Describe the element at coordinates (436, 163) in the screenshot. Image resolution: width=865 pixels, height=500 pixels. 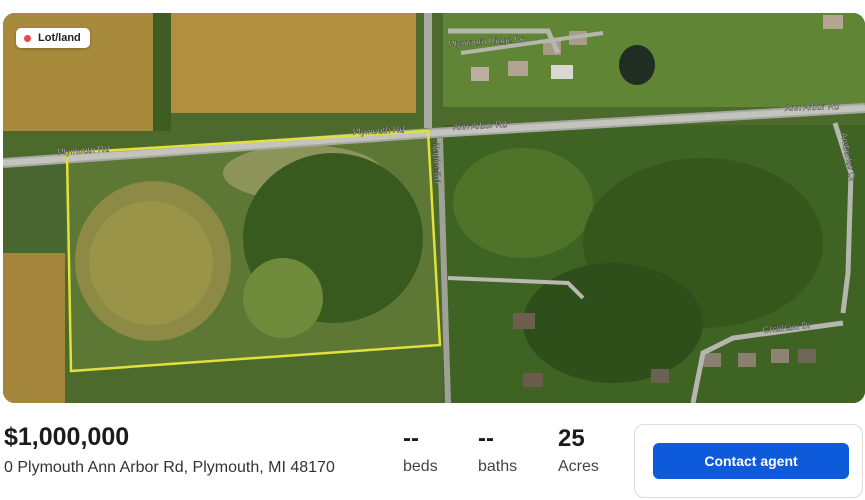
I see `napier-rd-label: Napier Rd` at that location.